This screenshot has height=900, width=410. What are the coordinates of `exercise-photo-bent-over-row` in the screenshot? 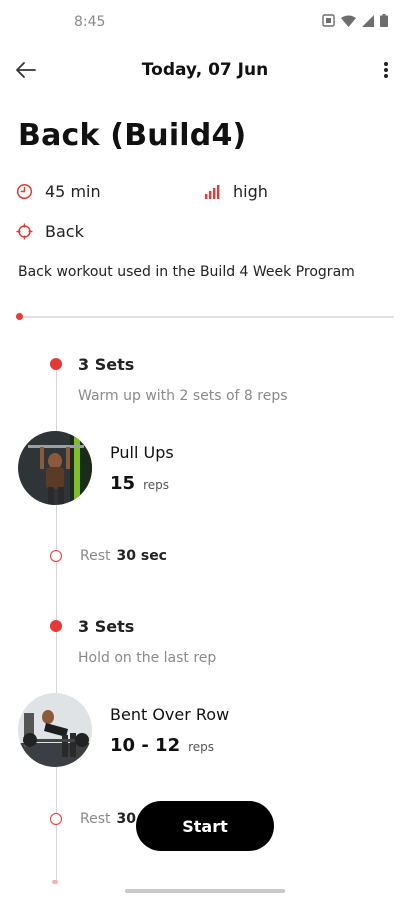 It's located at (55, 730).